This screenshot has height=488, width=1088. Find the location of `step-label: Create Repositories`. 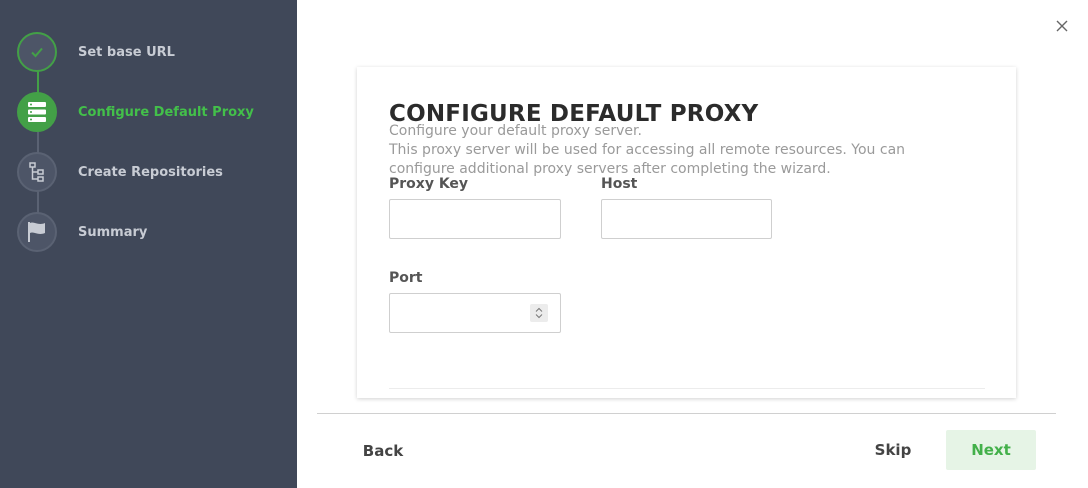

step-label: Create Repositories is located at coordinates (150, 172).